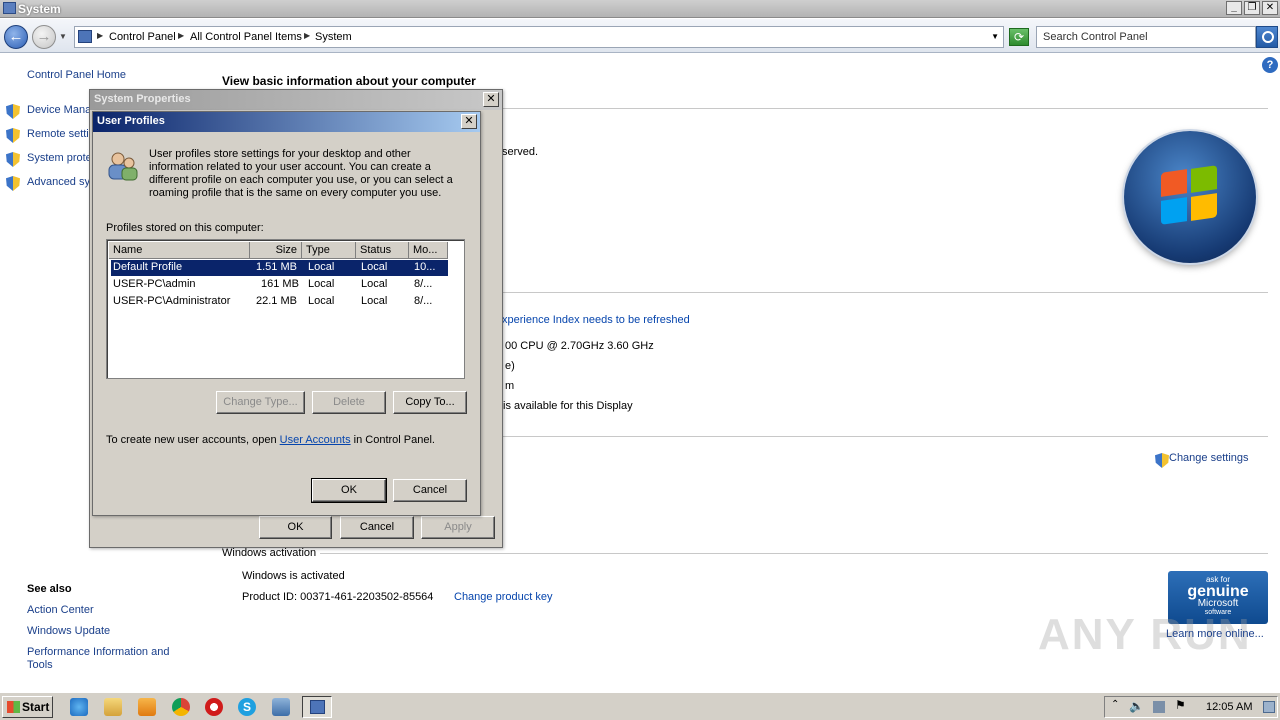 The image size is (1280, 720). I want to click on pen-touch-value: is available for this Display, so click(568, 406).